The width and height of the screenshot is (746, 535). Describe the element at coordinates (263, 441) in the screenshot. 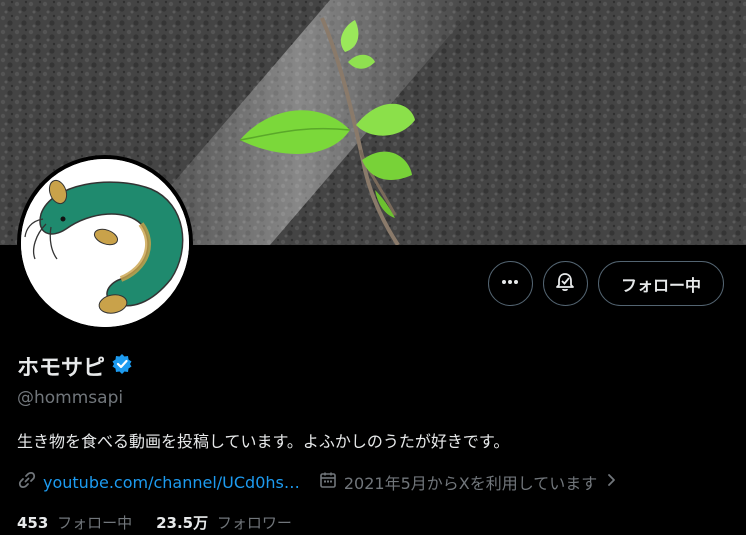

I see `bio: 生き物を食べる動画を投稿しています。よふかしのうたが好きです。` at that location.